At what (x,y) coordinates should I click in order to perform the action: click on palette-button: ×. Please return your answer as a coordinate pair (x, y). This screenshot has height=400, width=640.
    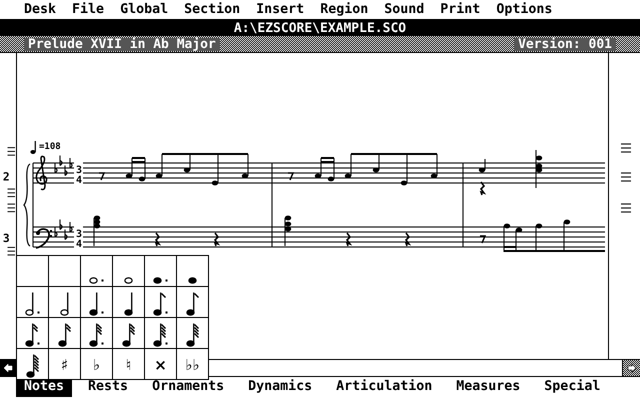
    Looking at the image, I should click on (161, 364).